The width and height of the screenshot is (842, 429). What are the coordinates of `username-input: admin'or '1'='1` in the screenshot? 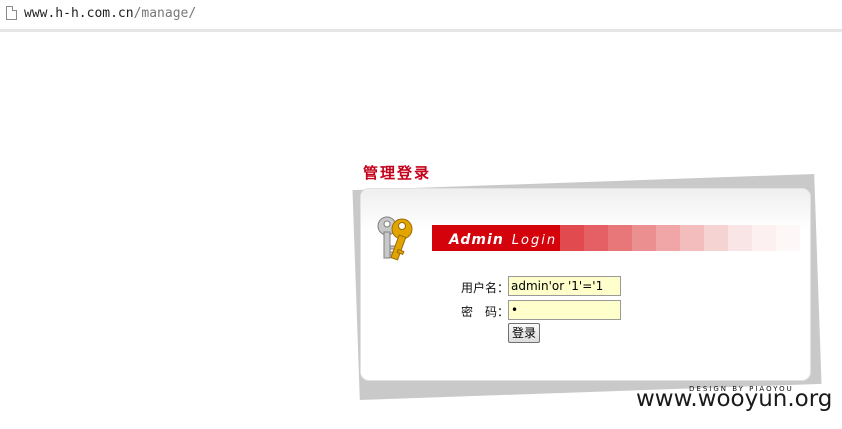 It's located at (564, 286).